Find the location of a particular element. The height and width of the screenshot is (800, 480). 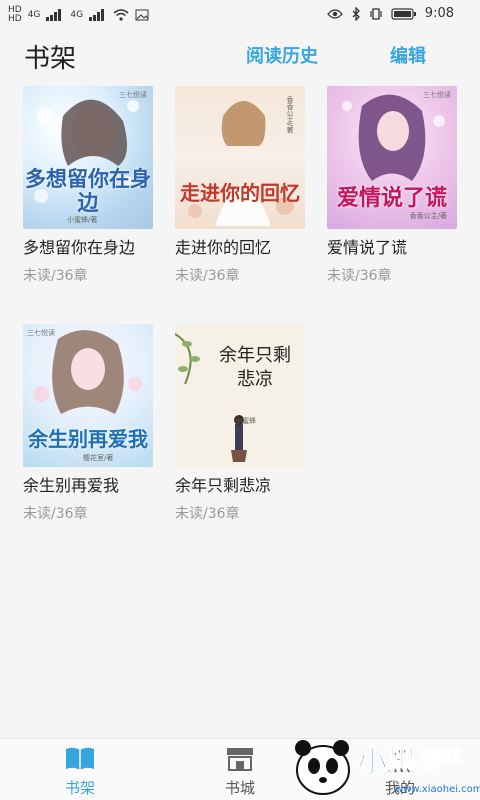

signal1-icon is located at coordinates (55, 15).